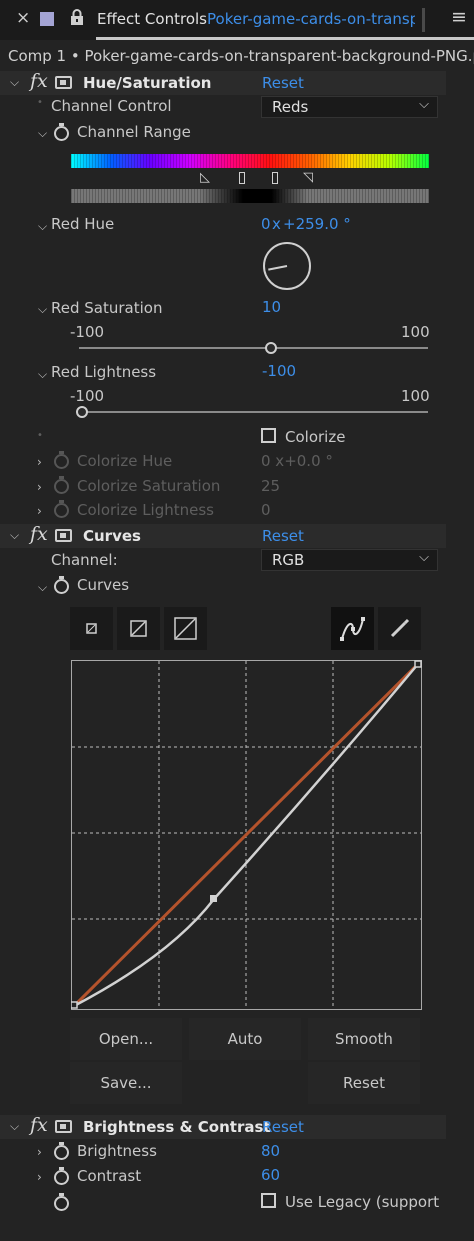 The width and height of the screenshot is (474, 1241). Describe the element at coordinates (223, 535) in the screenshot. I see `curves-header: ⌵ fx Curves Reset` at that location.